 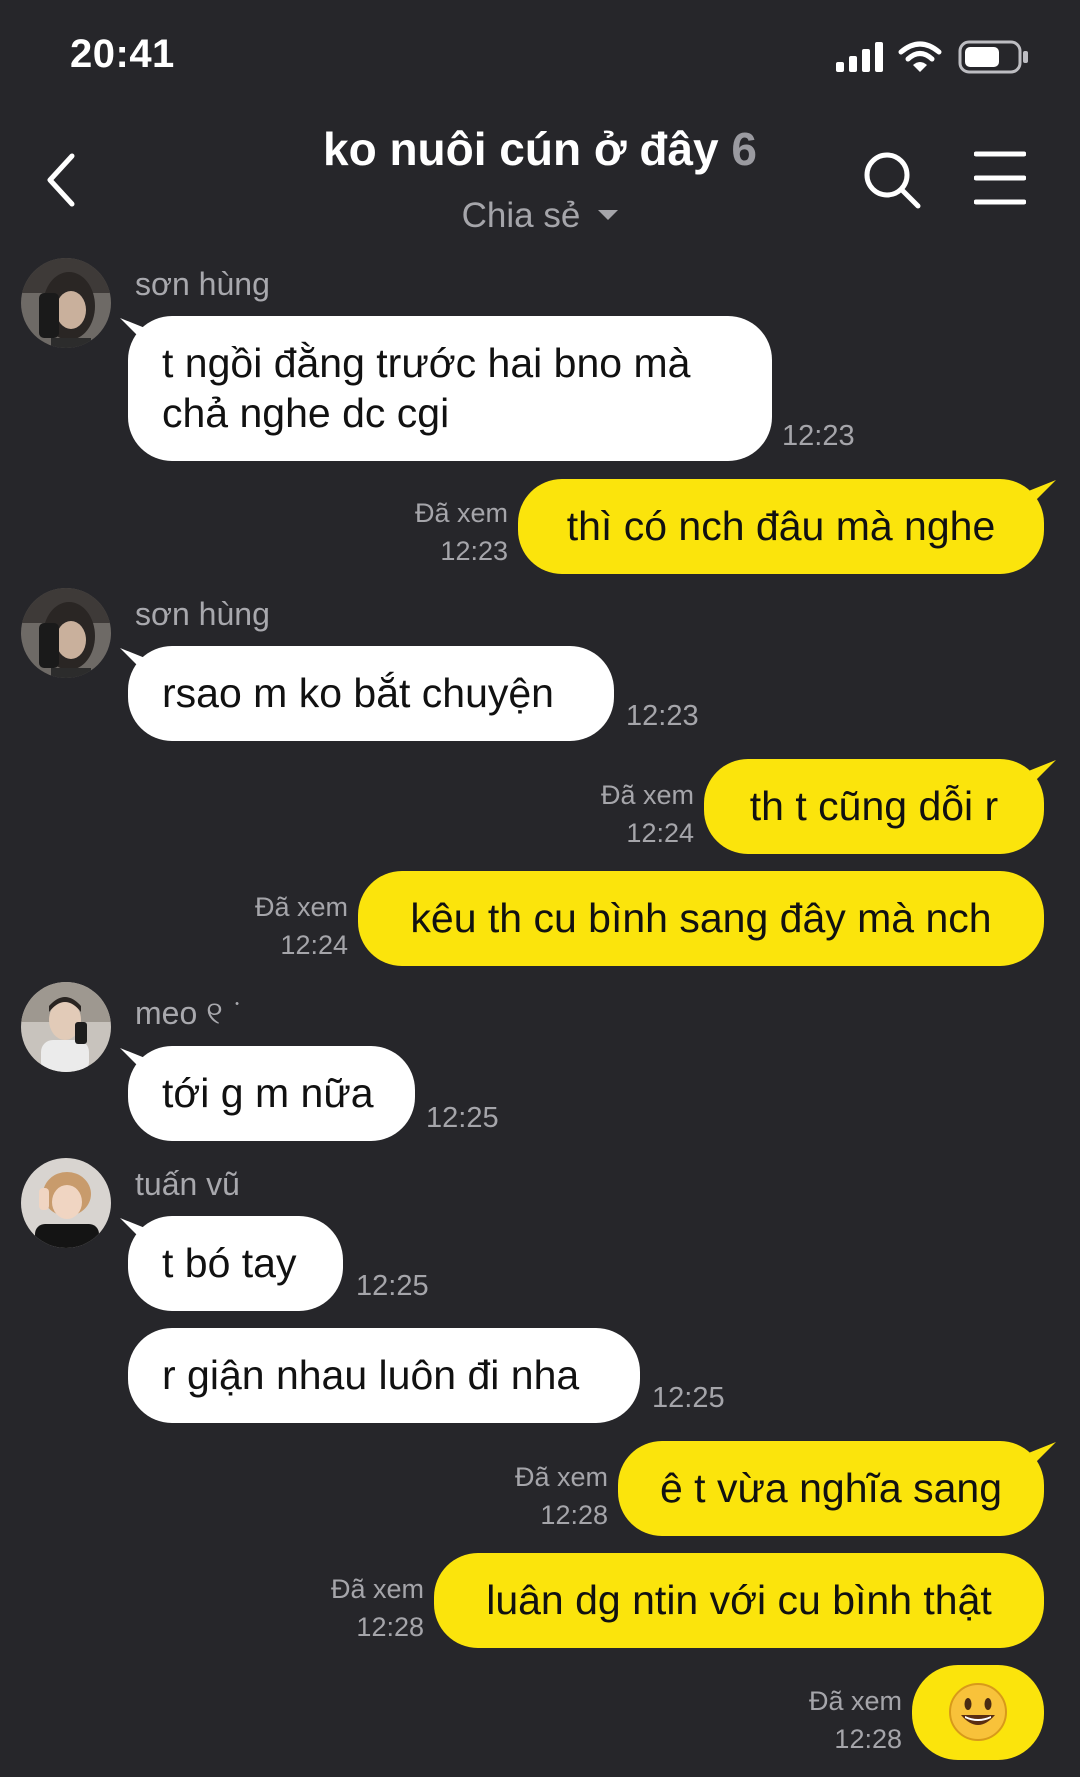 I want to click on message-bubble-outgoing: thì có nch đâu mà nghe, so click(x=781, y=526).